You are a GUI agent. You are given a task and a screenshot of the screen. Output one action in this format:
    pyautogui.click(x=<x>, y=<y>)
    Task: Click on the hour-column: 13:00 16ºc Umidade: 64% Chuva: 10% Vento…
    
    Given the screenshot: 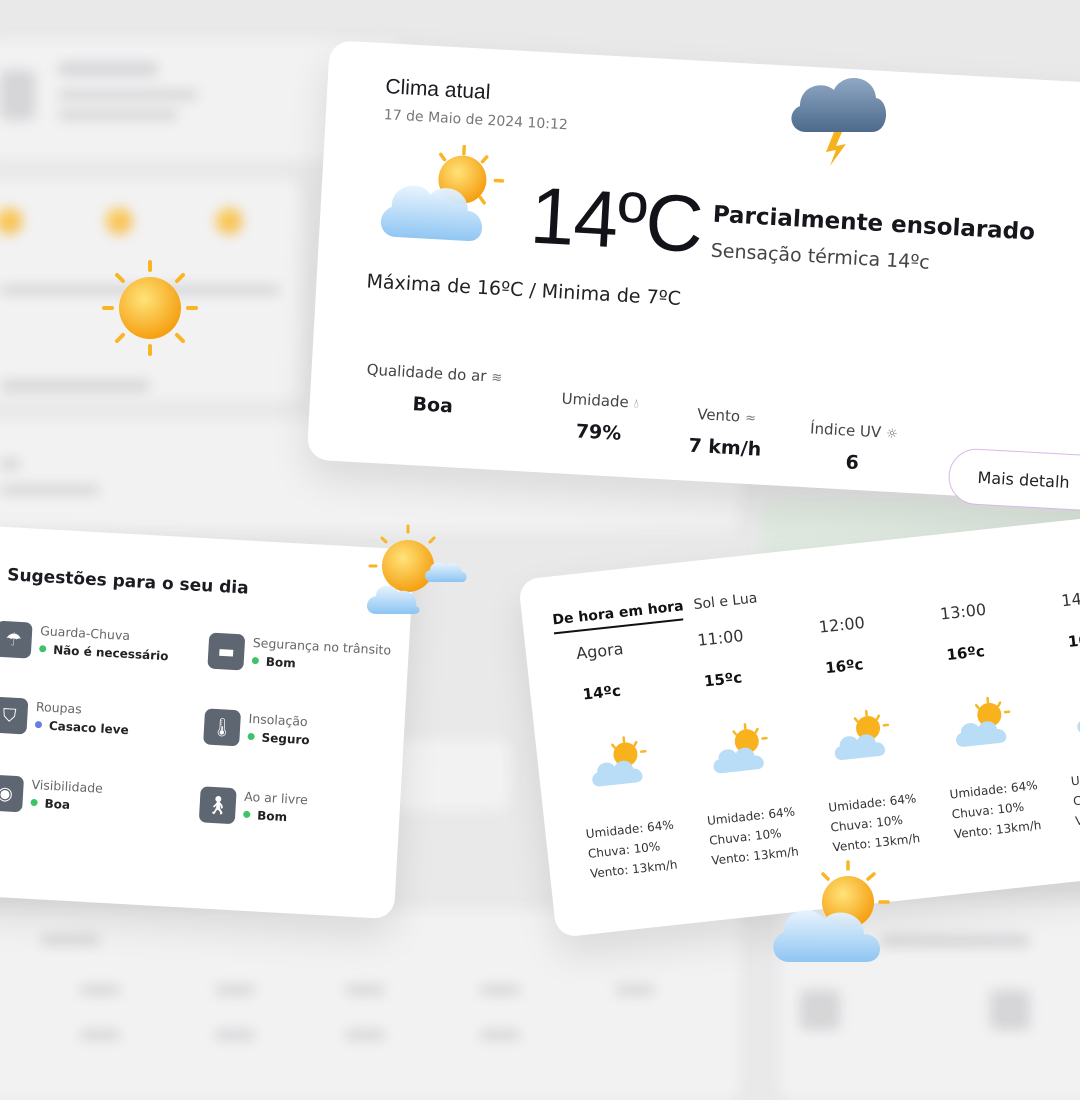 What is the action you would take?
    pyautogui.click(x=993, y=599)
    